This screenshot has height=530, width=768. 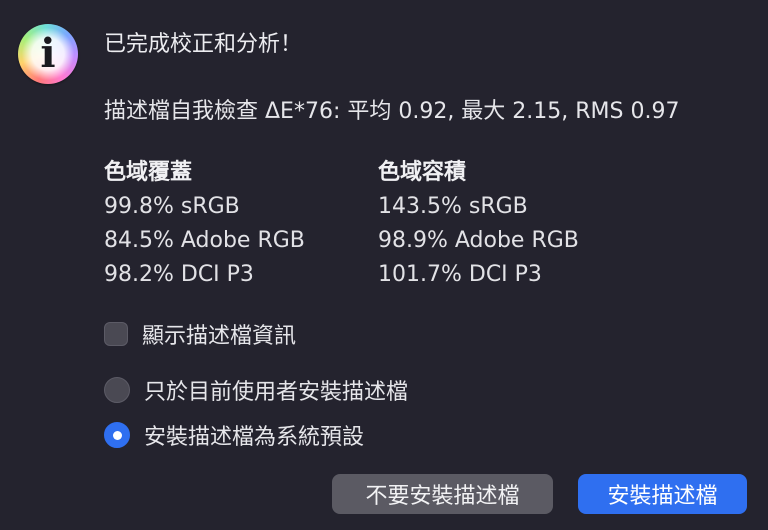 I want to click on gamut-volume-heading: 色域容積, so click(x=422, y=172).